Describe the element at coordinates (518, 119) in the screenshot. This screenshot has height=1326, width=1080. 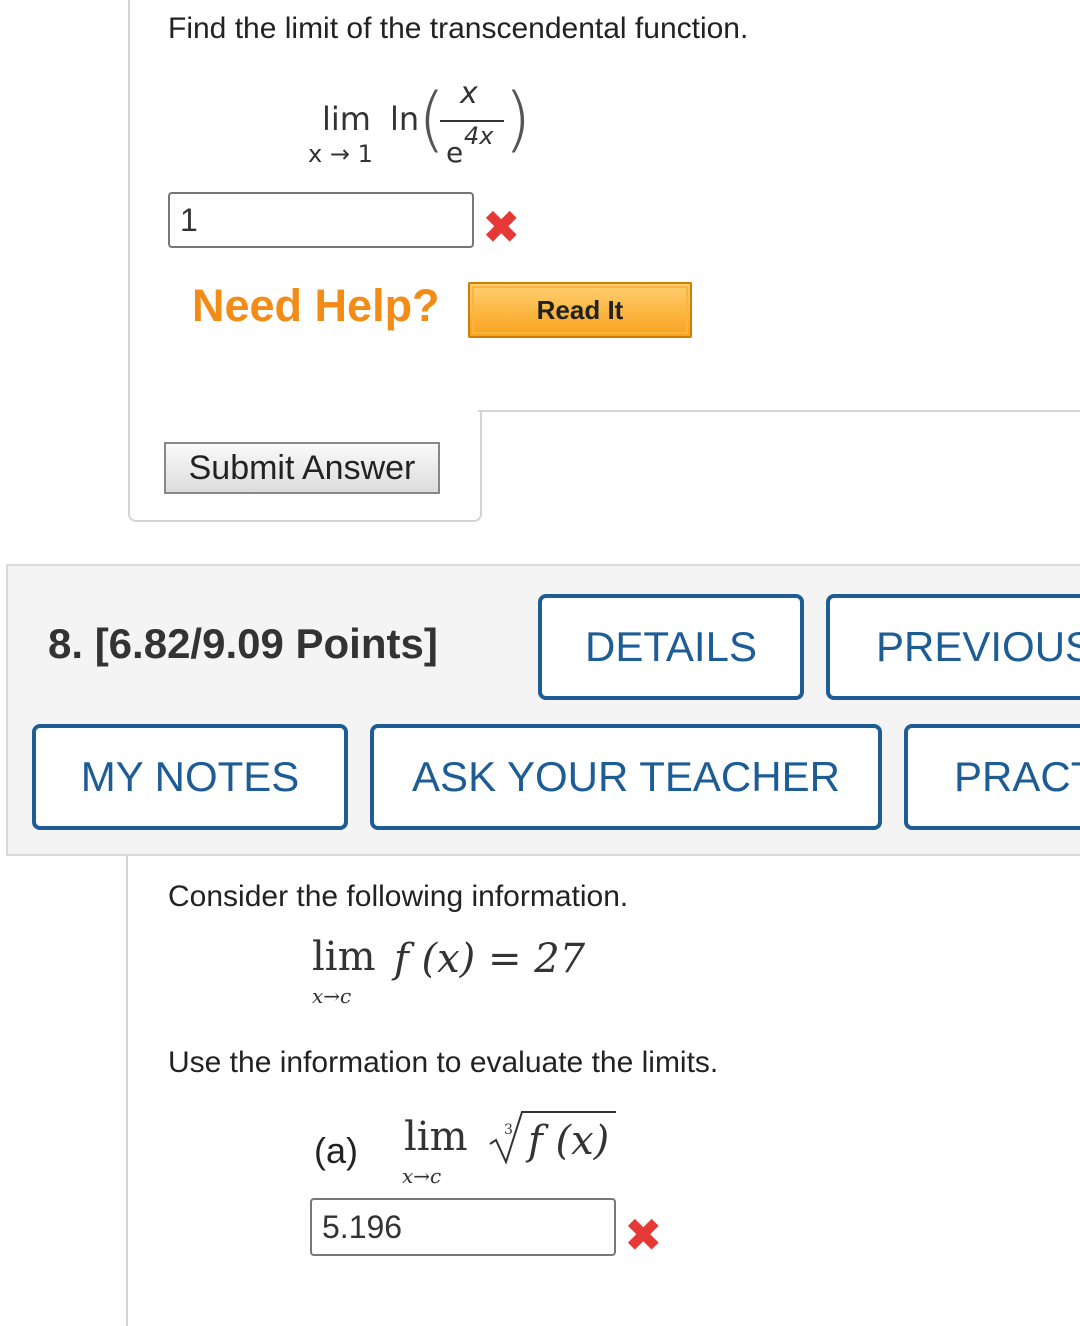
I see `right-paren: )` at that location.